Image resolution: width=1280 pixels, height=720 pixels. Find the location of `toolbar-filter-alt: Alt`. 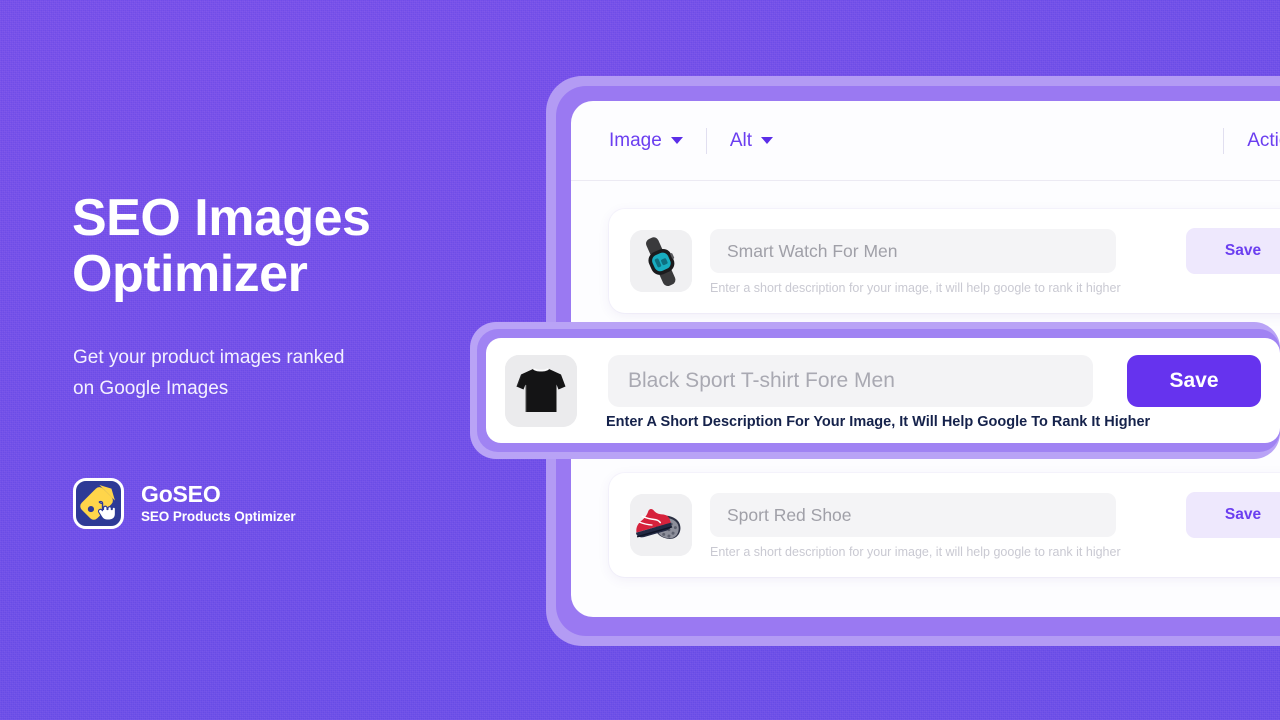

toolbar-filter-alt: Alt is located at coordinates (751, 141).